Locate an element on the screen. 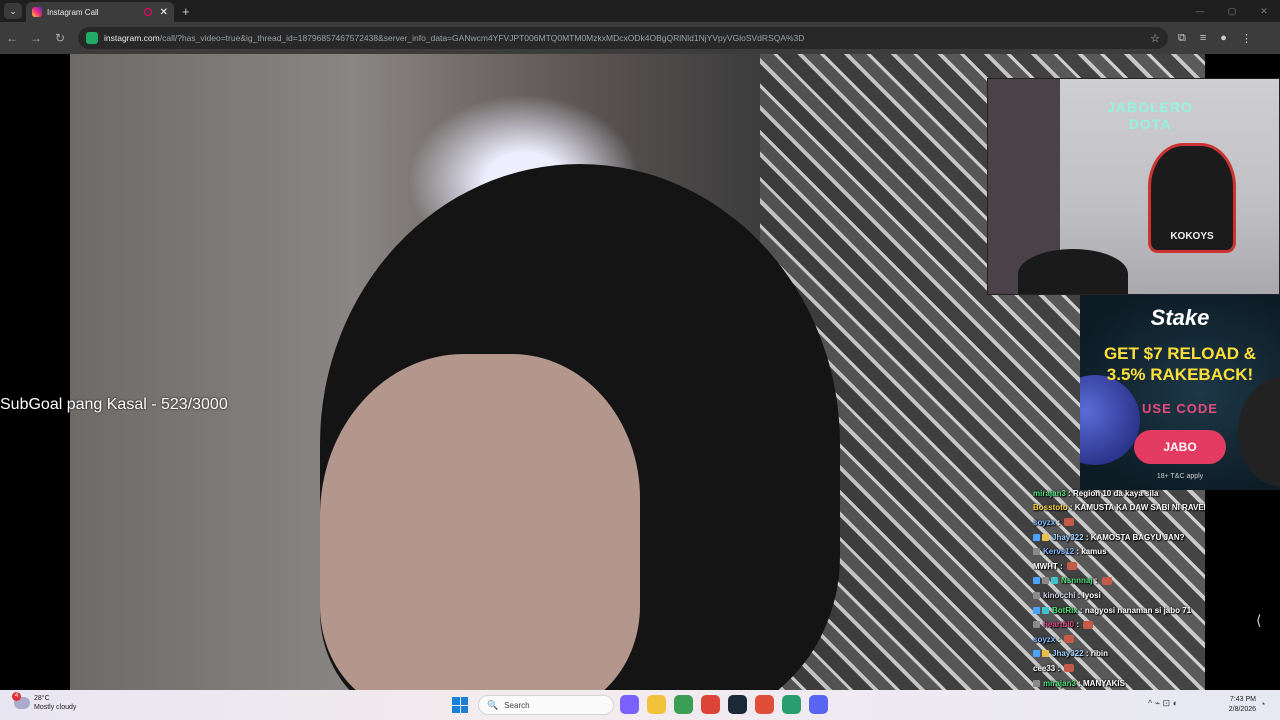  chat-message: Nsnnnaj : is located at coordinates (1119, 581).